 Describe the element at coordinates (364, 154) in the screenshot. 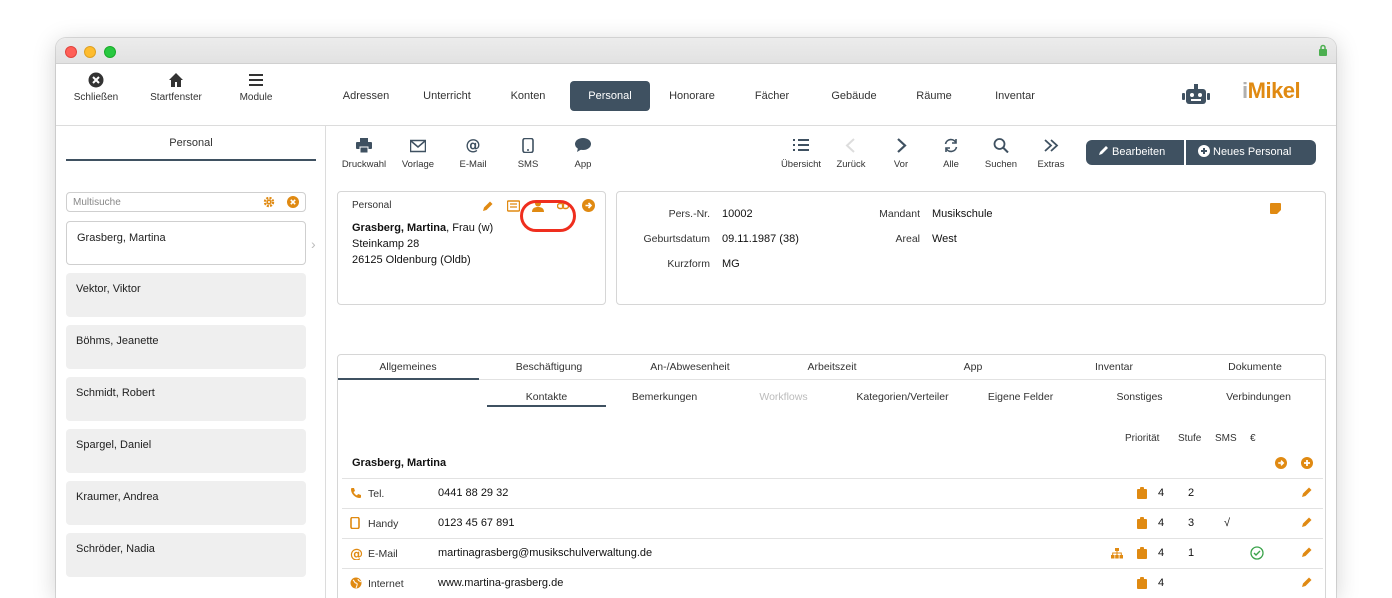

I see `print-button: Druckwahl` at that location.